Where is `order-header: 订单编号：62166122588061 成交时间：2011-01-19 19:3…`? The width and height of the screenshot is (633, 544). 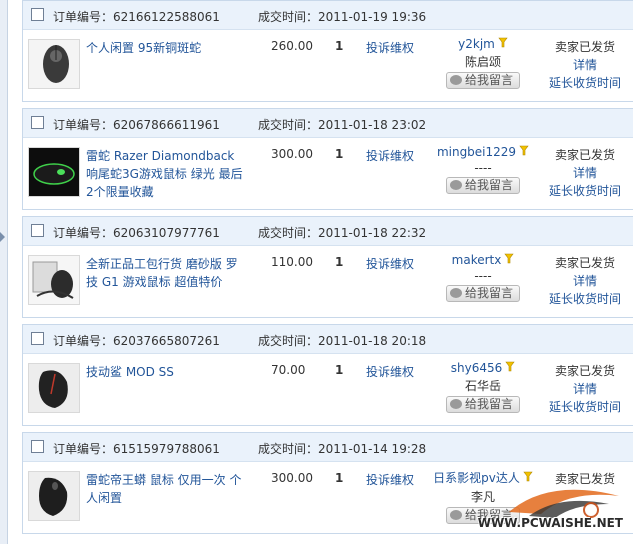 order-header: 订单编号：62166122588061 成交时间：2011-01-19 19:3… is located at coordinates (328, 15).